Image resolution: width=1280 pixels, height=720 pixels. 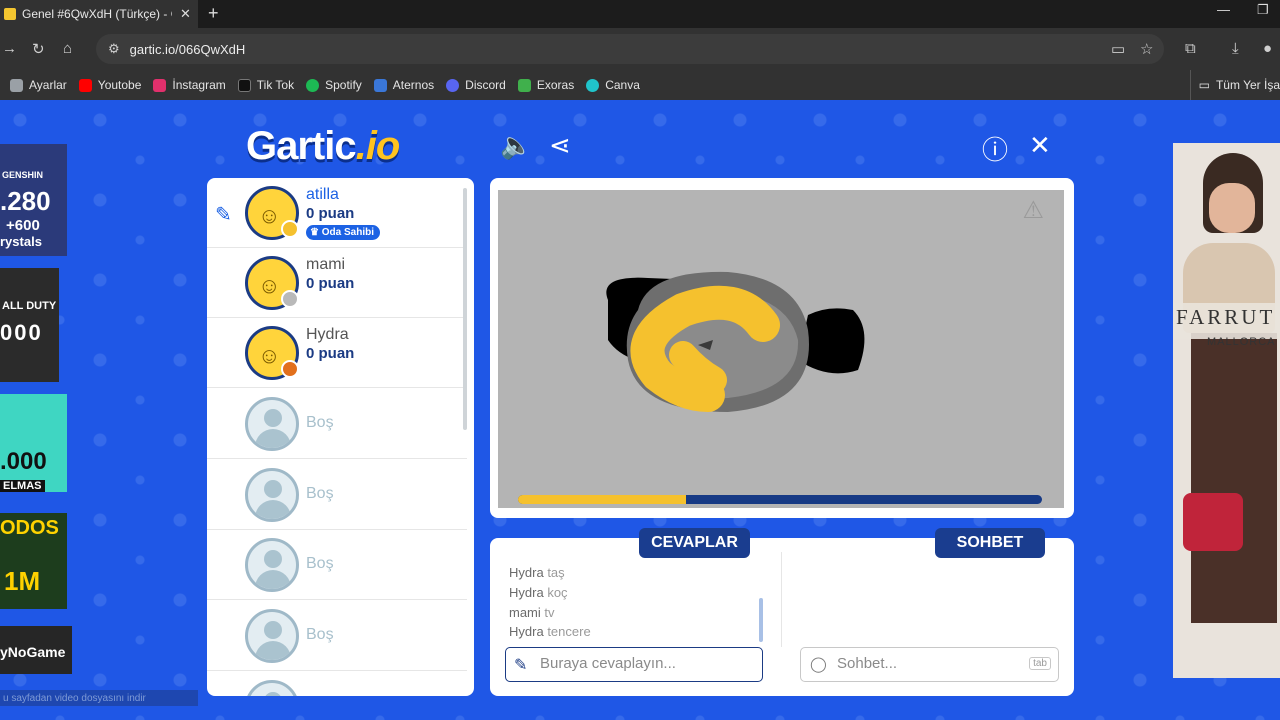 I want to click on bookmark-discord: Discord, so click(x=476, y=85).